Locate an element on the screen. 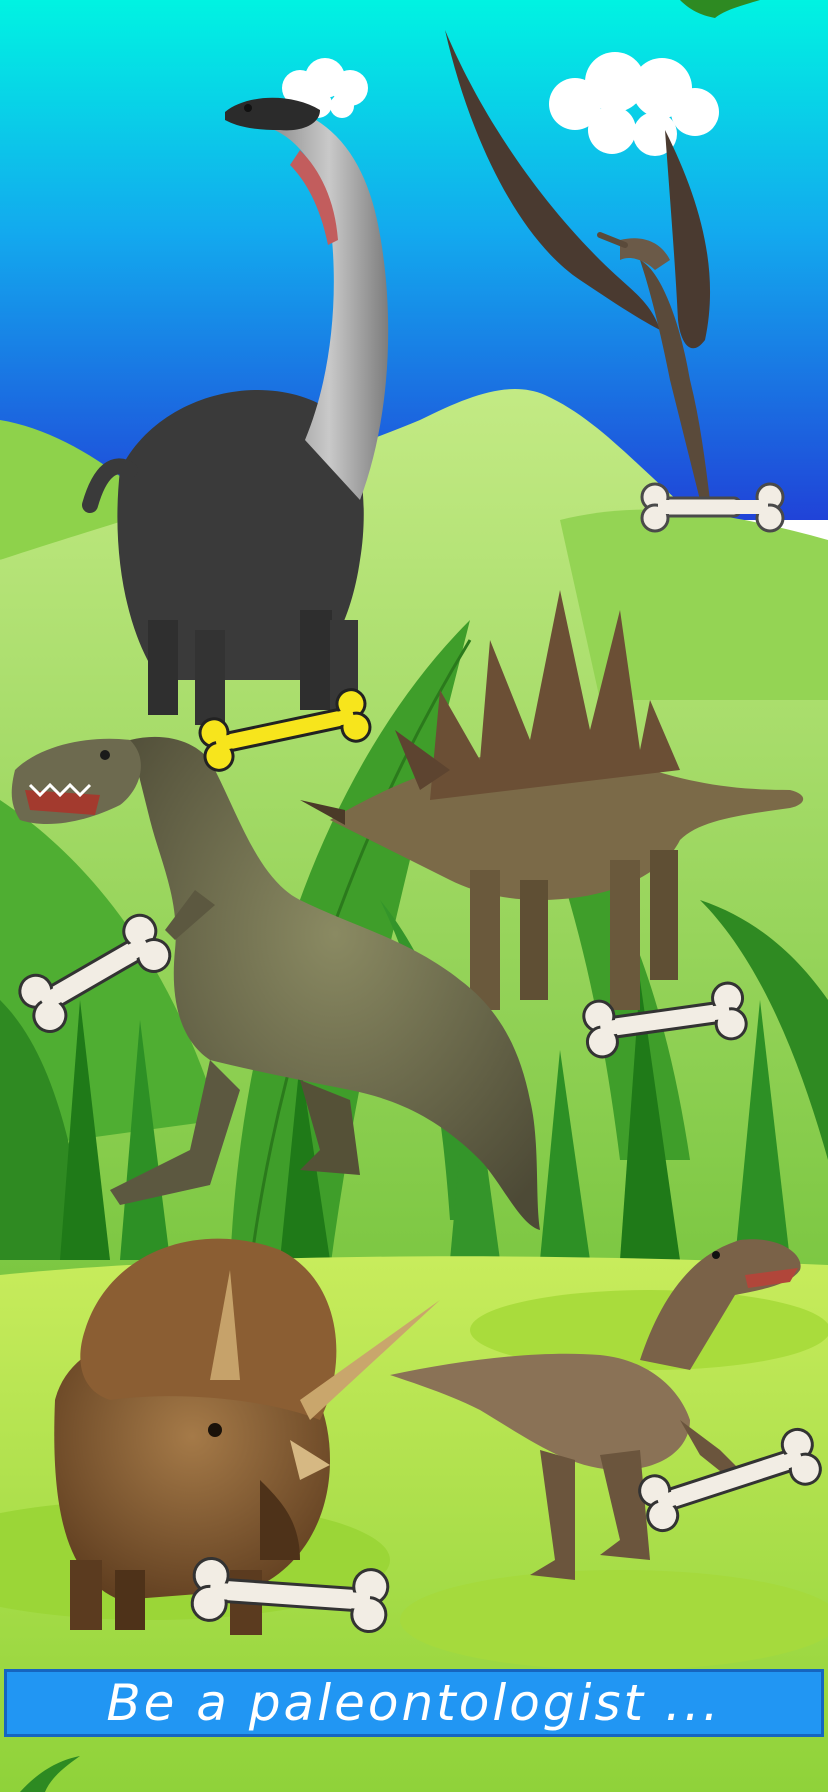  hill-right is located at coordinates (694, 604).